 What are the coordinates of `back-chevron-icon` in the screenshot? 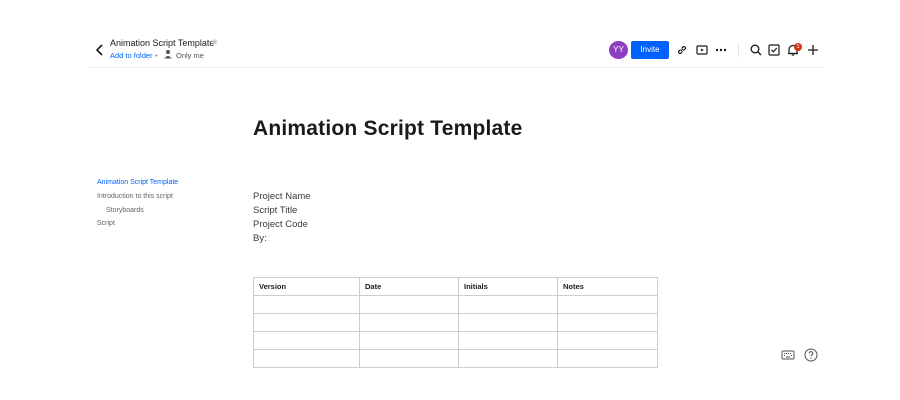 It's located at (100, 50).